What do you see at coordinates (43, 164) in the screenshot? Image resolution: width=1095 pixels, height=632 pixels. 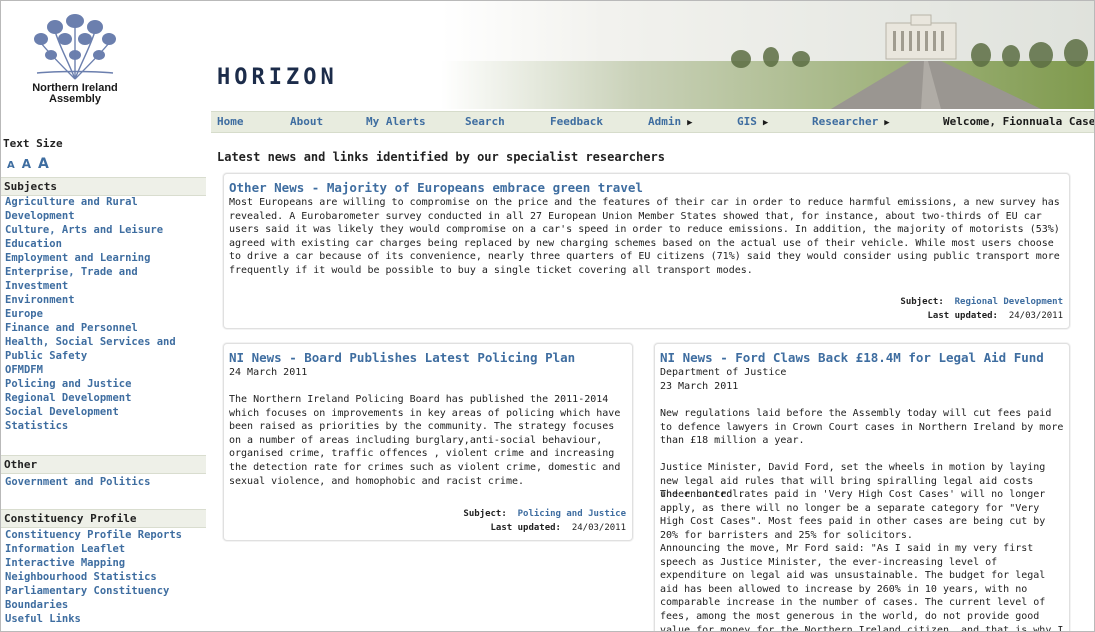 I see `text-size-large: A` at bounding box center [43, 164].